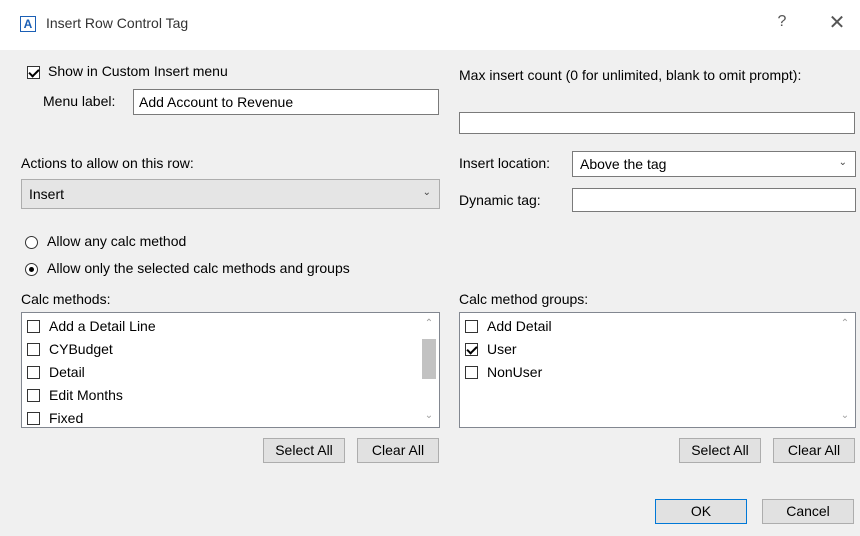  I want to click on allow-any-calc-label: Allow any calc method, so click(117, 241).